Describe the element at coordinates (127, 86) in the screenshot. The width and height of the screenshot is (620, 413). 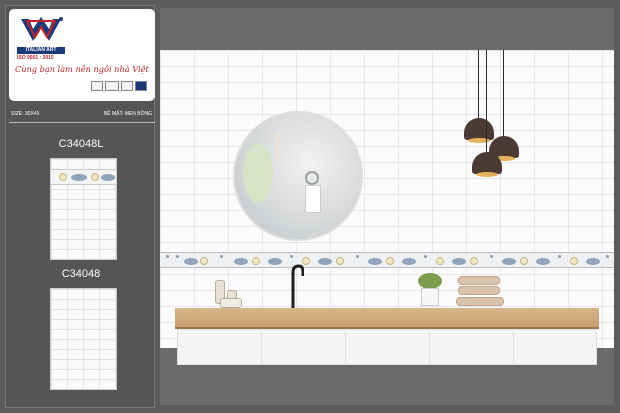
I see `quality-mark-icon` at that location.